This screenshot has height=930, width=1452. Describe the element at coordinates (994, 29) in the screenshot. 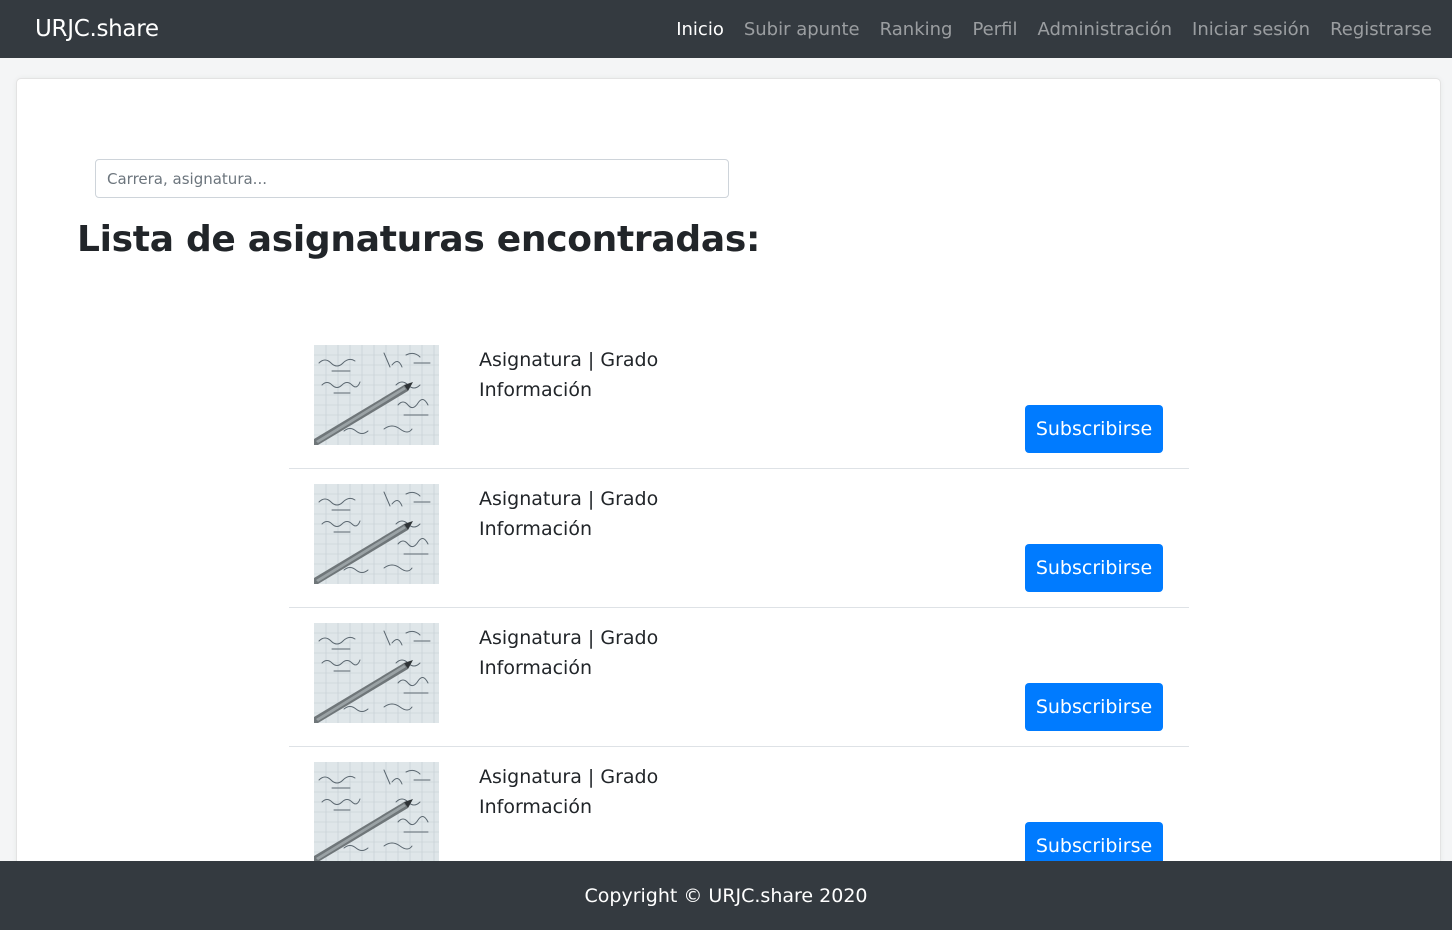

I see `nav-link-perfil: Perfil` at that location.